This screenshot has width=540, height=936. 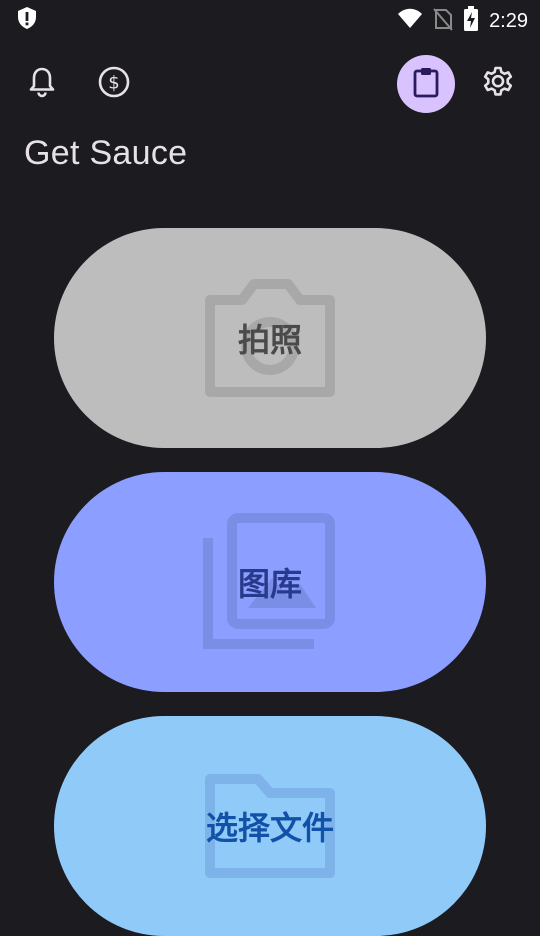 I want to click on settings-gear-icon, so click(x=498, y=84).